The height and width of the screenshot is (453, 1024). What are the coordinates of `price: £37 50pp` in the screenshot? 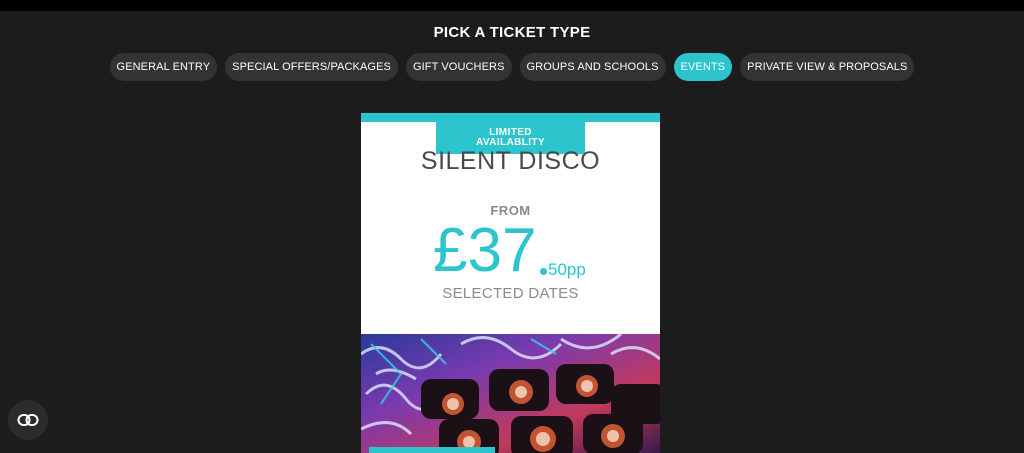 It's located at (510, 251).